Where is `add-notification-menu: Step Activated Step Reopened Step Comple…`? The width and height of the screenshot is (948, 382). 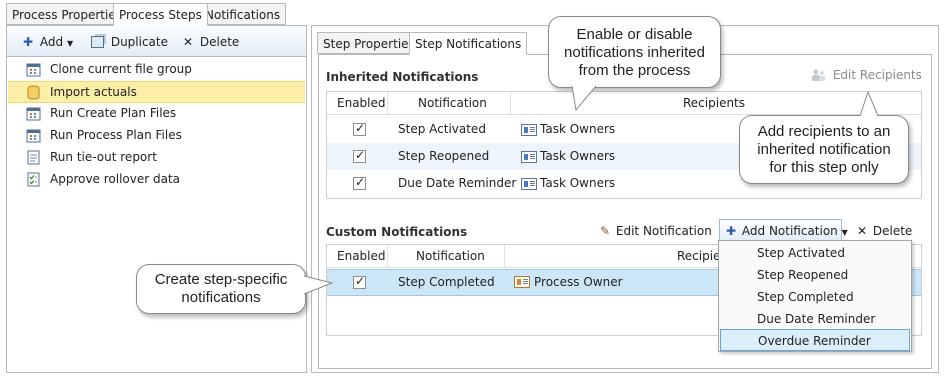
add-notification-menu: Step Activated Step Reopened Step Comple… is located at coordinates (815, 296).